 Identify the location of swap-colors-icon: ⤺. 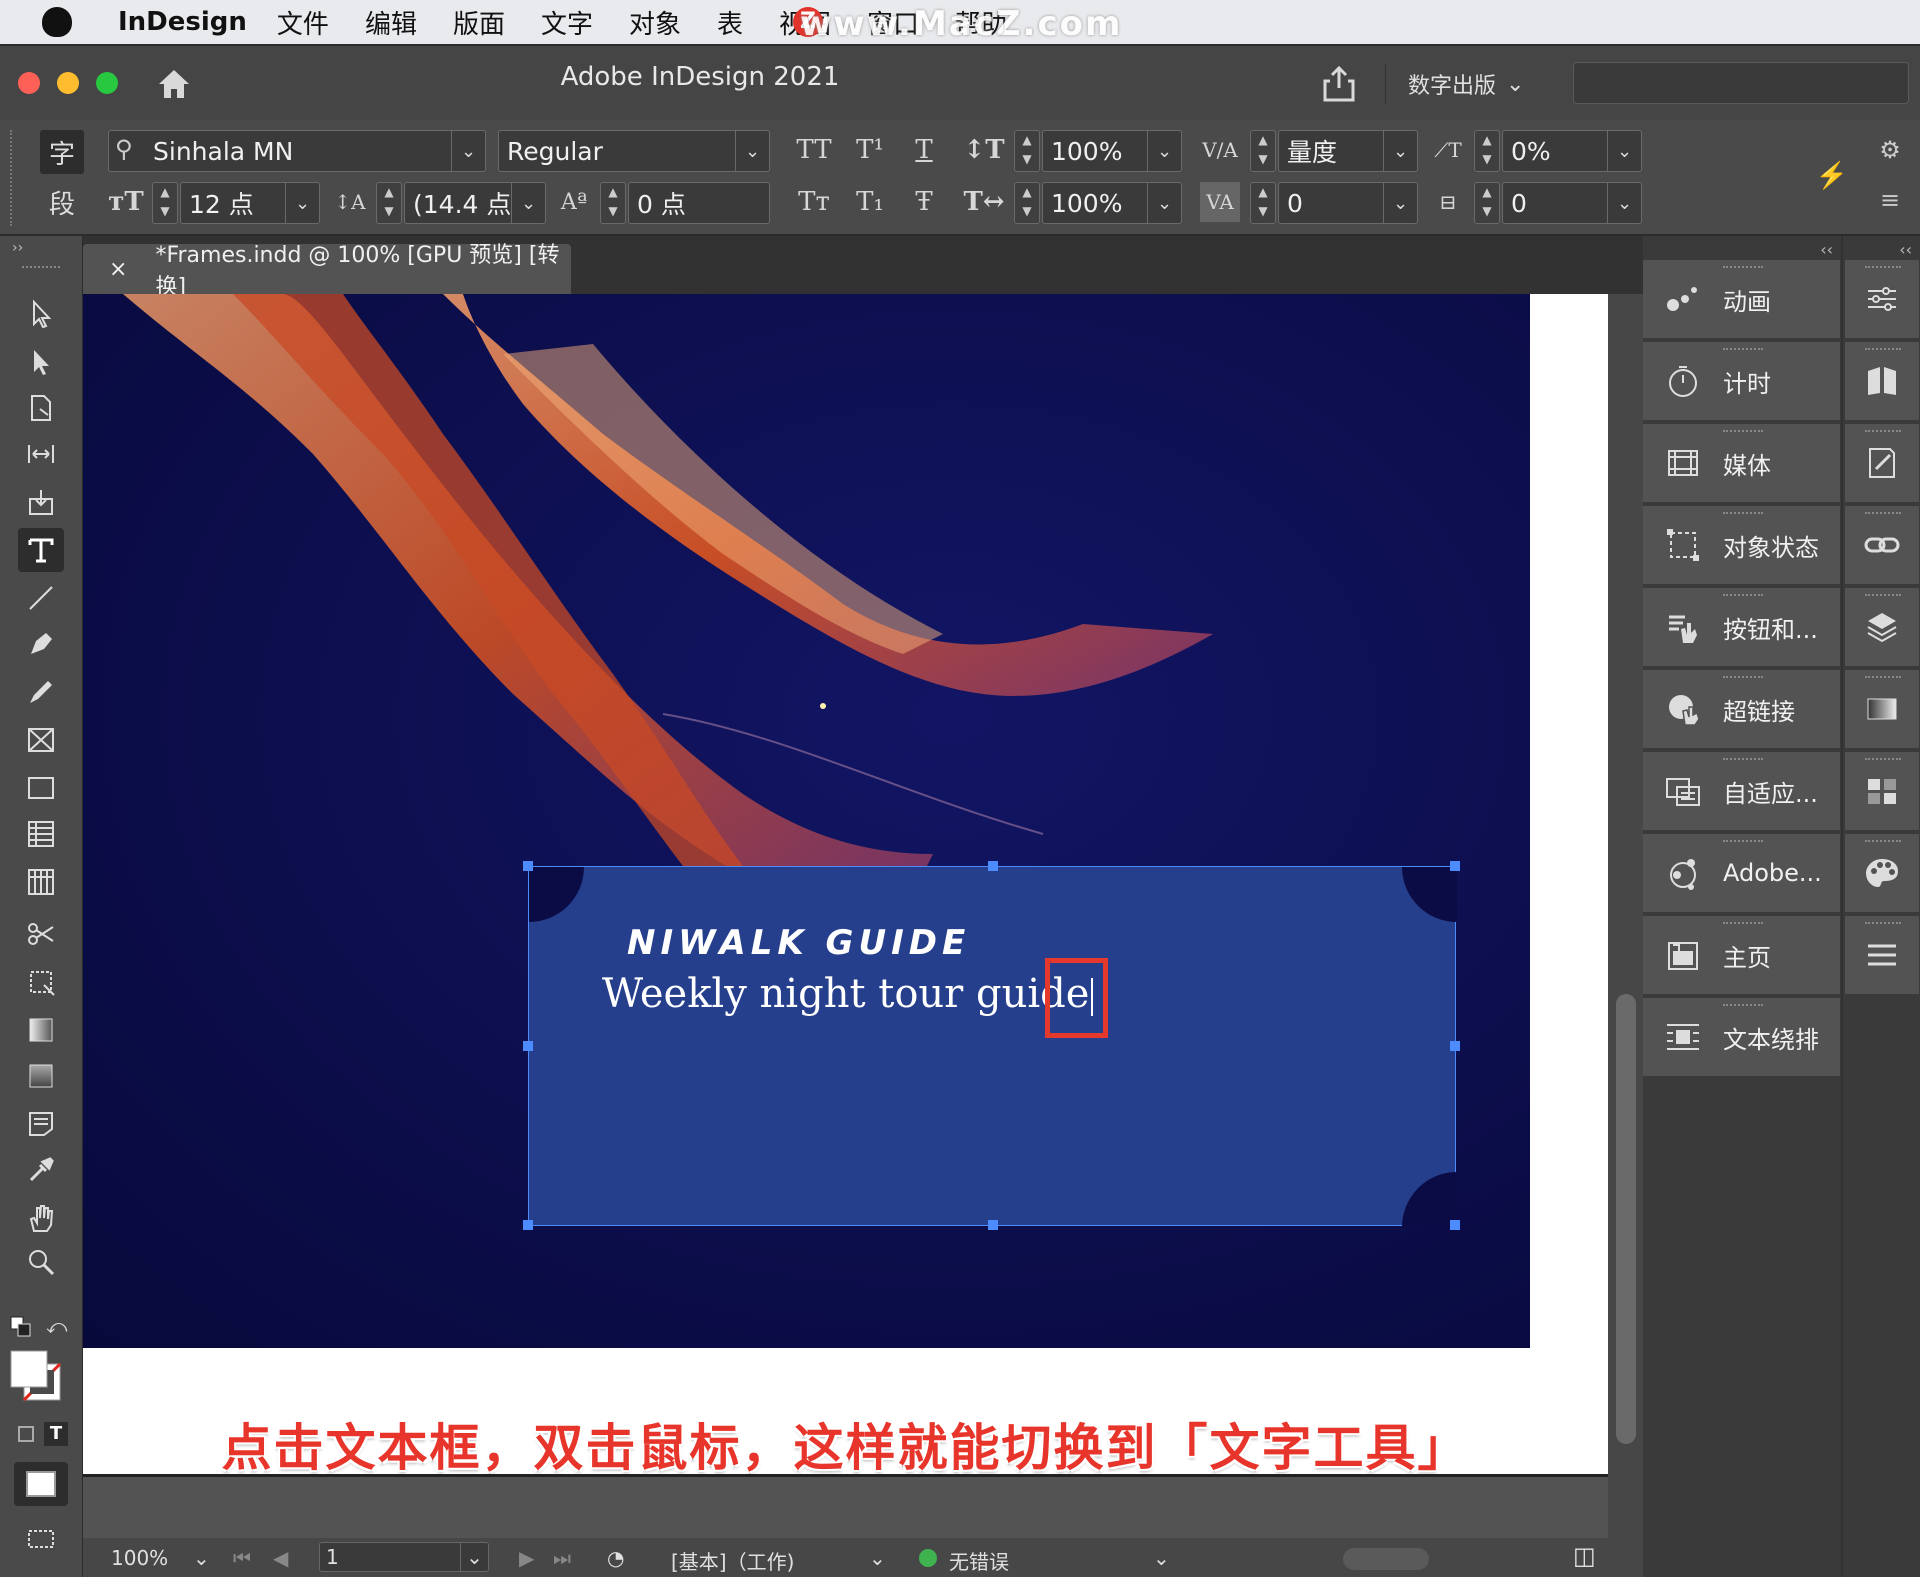
(56, 1326).